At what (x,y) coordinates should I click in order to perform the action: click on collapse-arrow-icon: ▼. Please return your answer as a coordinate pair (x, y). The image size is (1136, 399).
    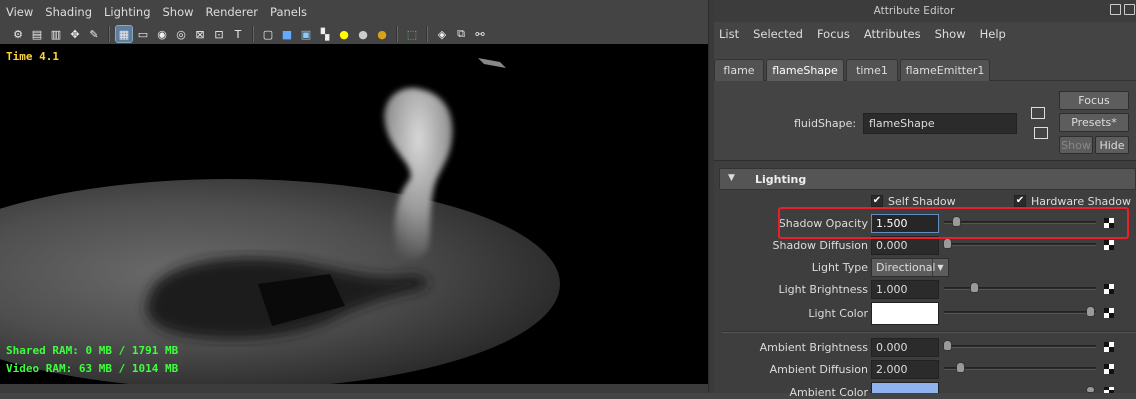
    Looking at the image, I should click on (731, 178).